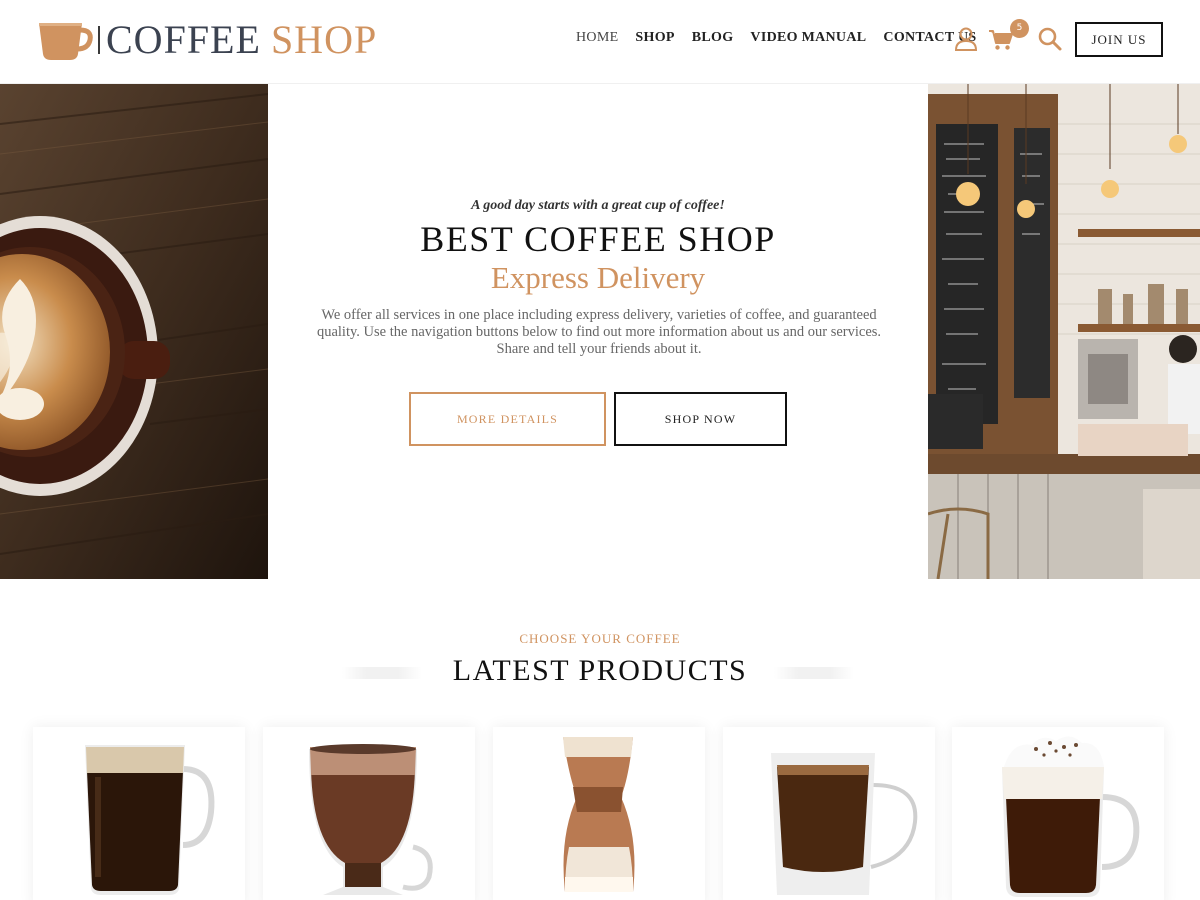 This screenshot has height=900, width=1200. What do you see at coordinates (150, 820) in the screenshot?
I see `product-image-irish-coffee` at bounding box center [150, 820].